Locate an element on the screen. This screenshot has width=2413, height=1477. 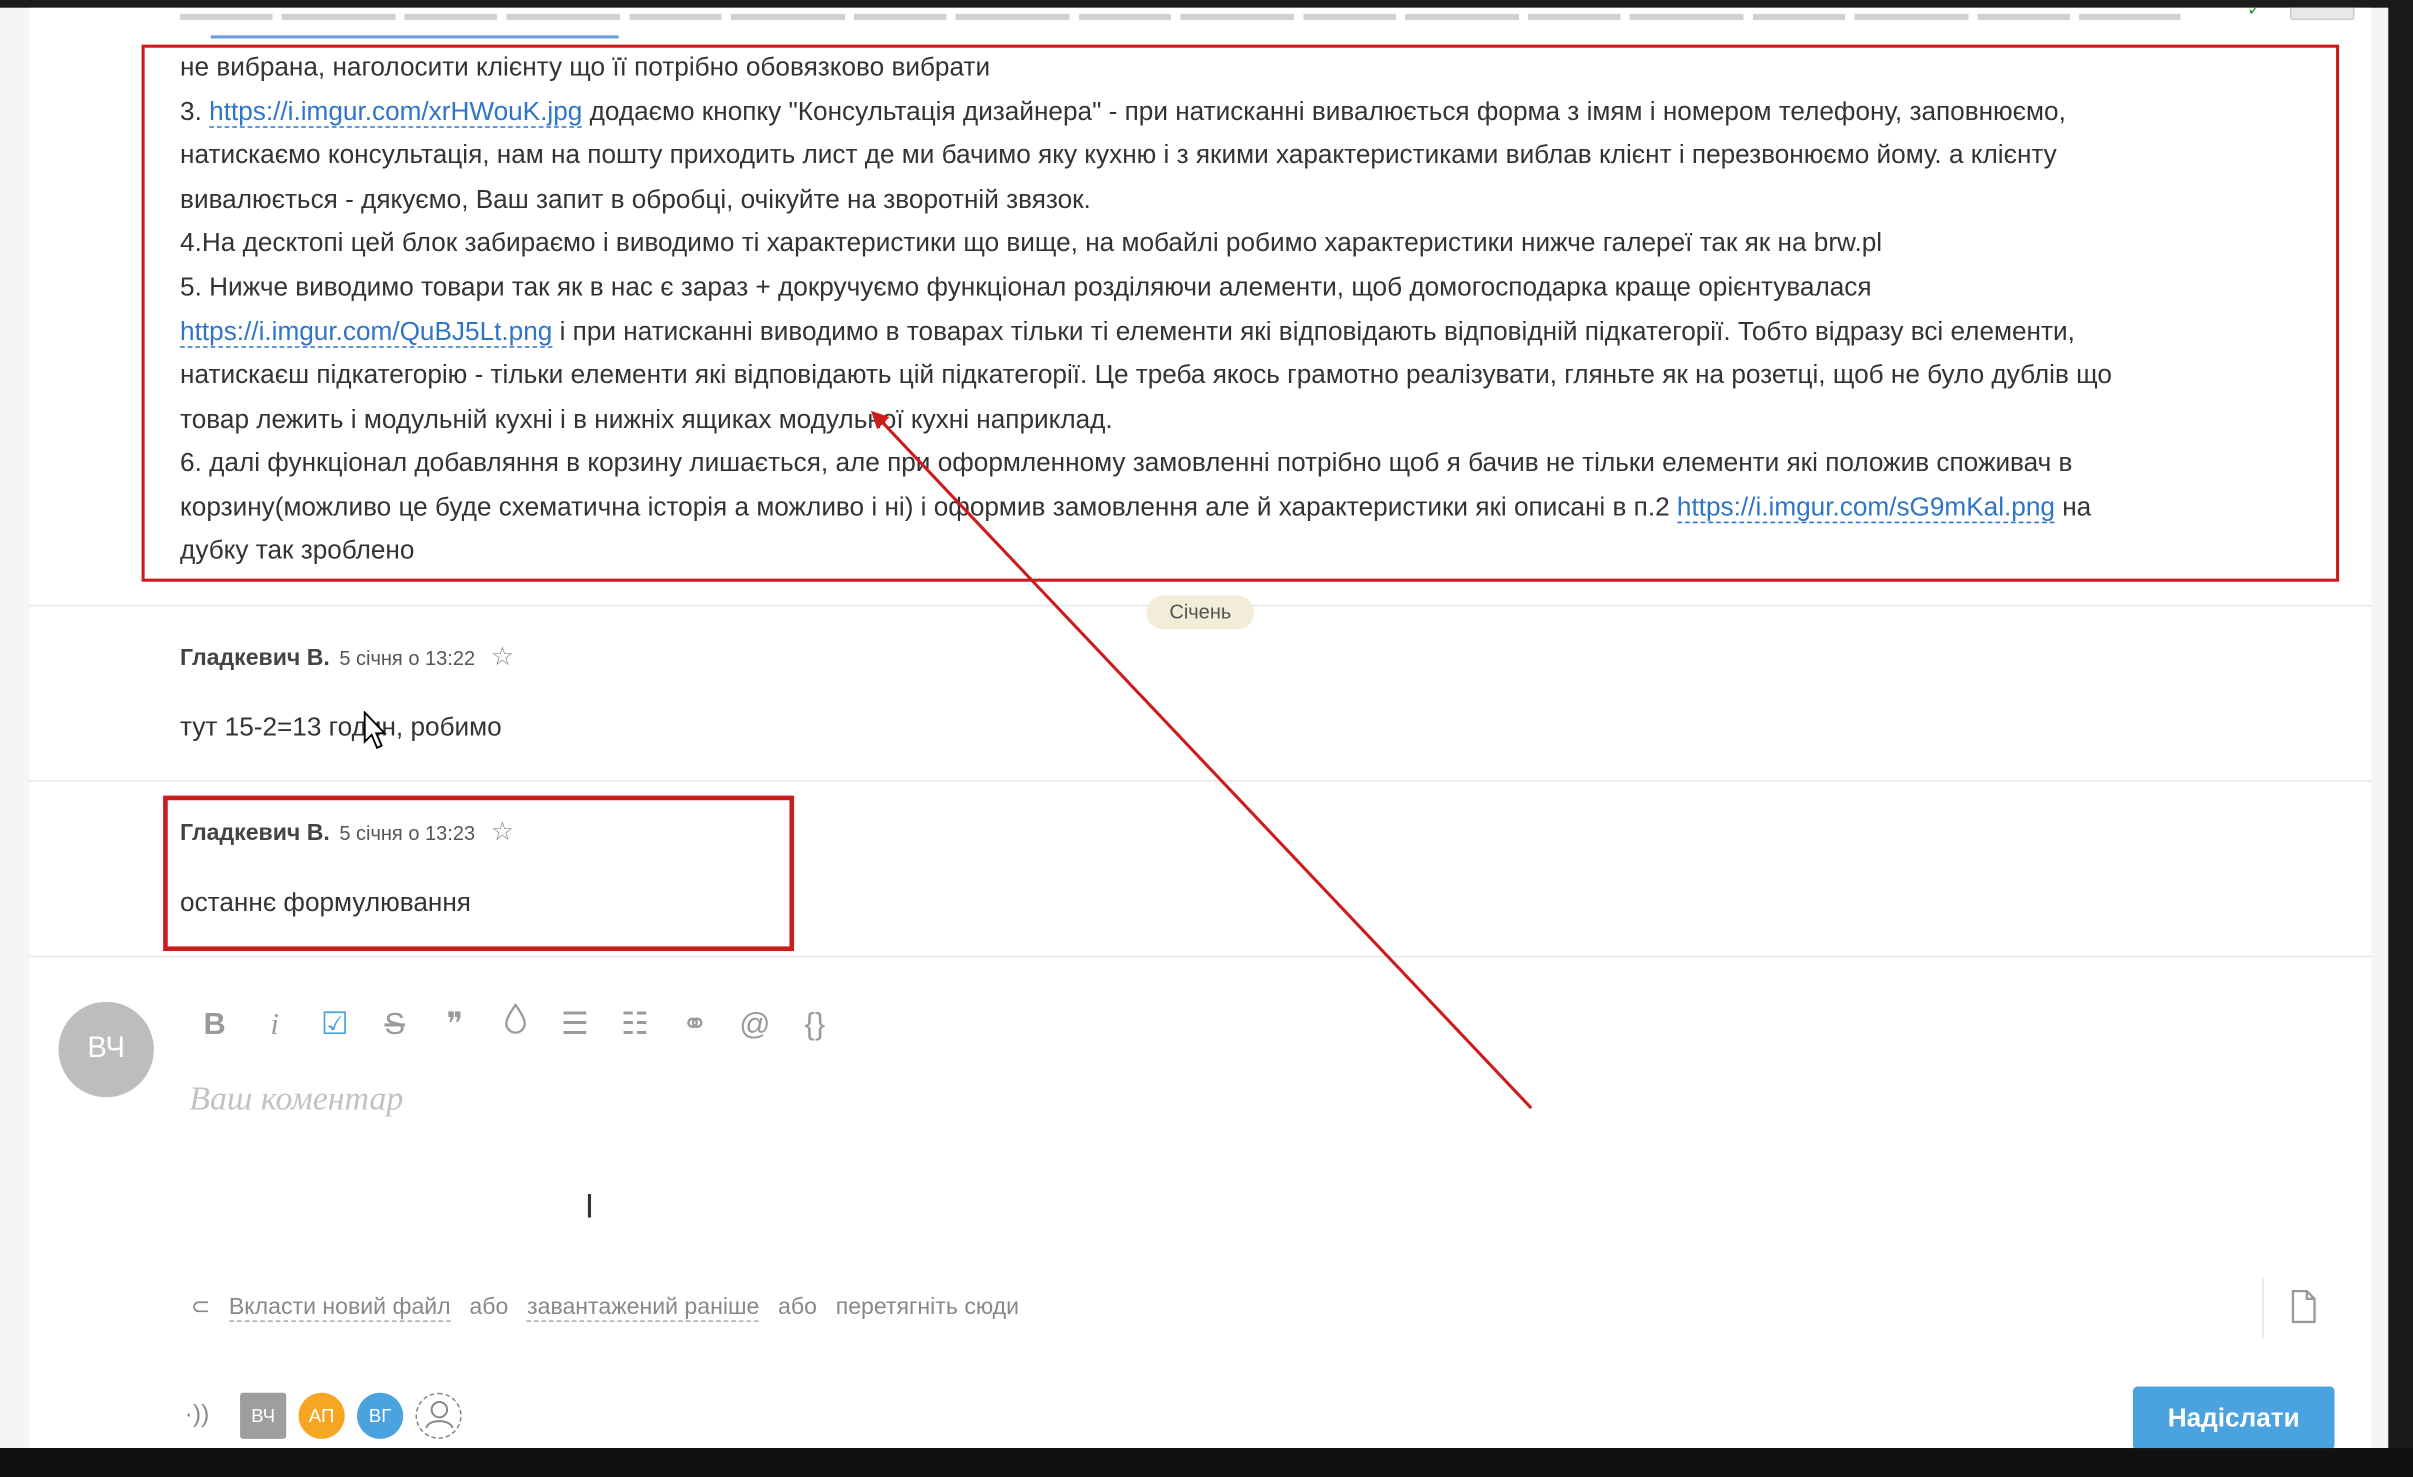
top-bar is located at coordinates (1206, 4).